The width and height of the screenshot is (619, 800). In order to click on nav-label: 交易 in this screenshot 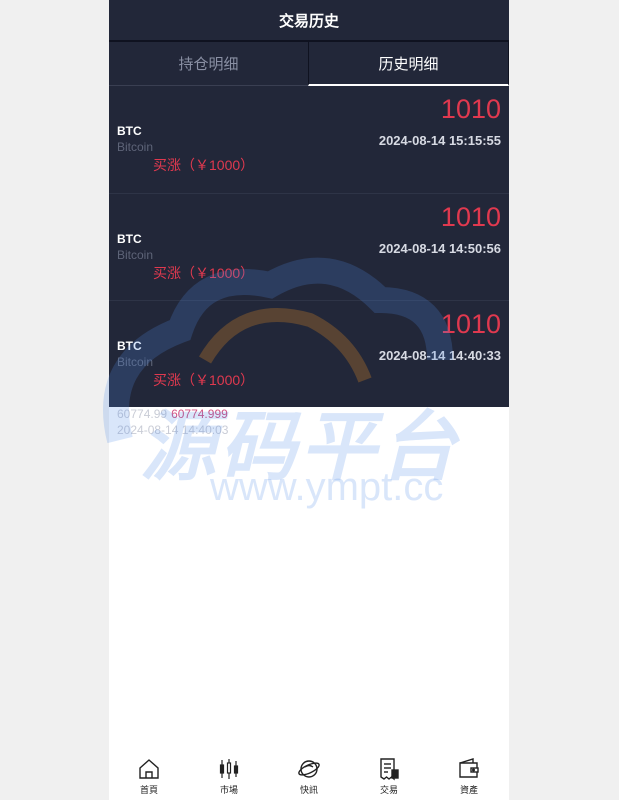, I will do `click(388, 790)`.